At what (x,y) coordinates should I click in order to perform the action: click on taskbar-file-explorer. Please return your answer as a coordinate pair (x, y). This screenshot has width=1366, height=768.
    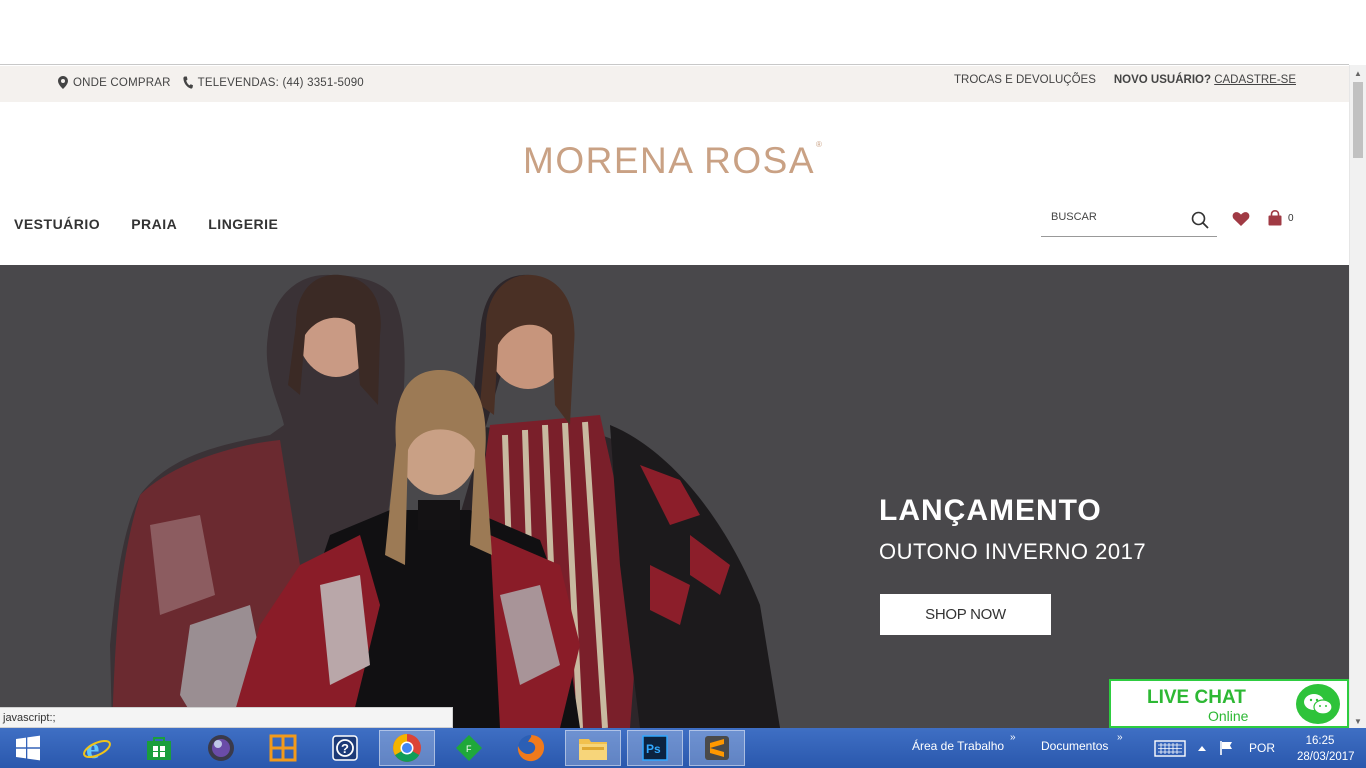
    Looking at the image, I should click on (593, 748).